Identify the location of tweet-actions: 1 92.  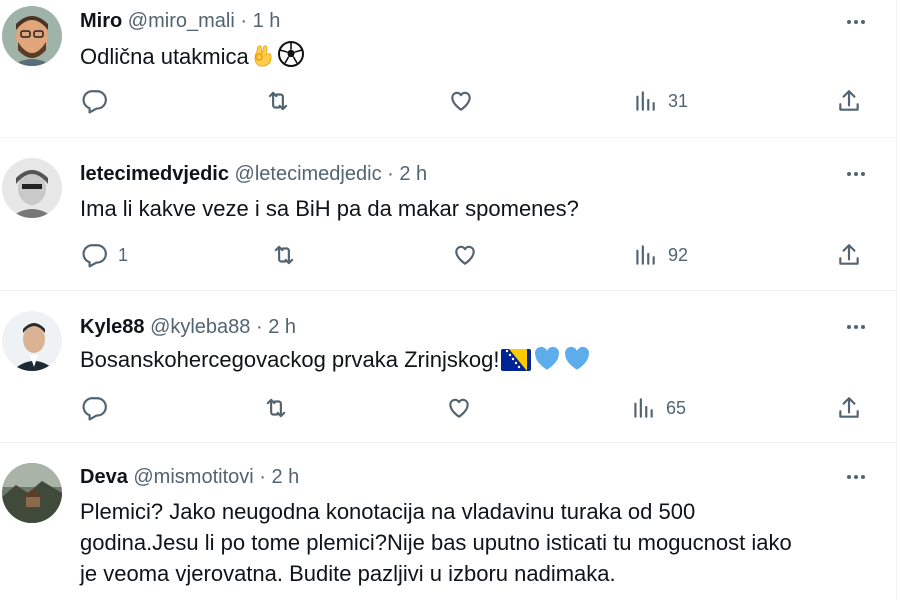
(475, 257).